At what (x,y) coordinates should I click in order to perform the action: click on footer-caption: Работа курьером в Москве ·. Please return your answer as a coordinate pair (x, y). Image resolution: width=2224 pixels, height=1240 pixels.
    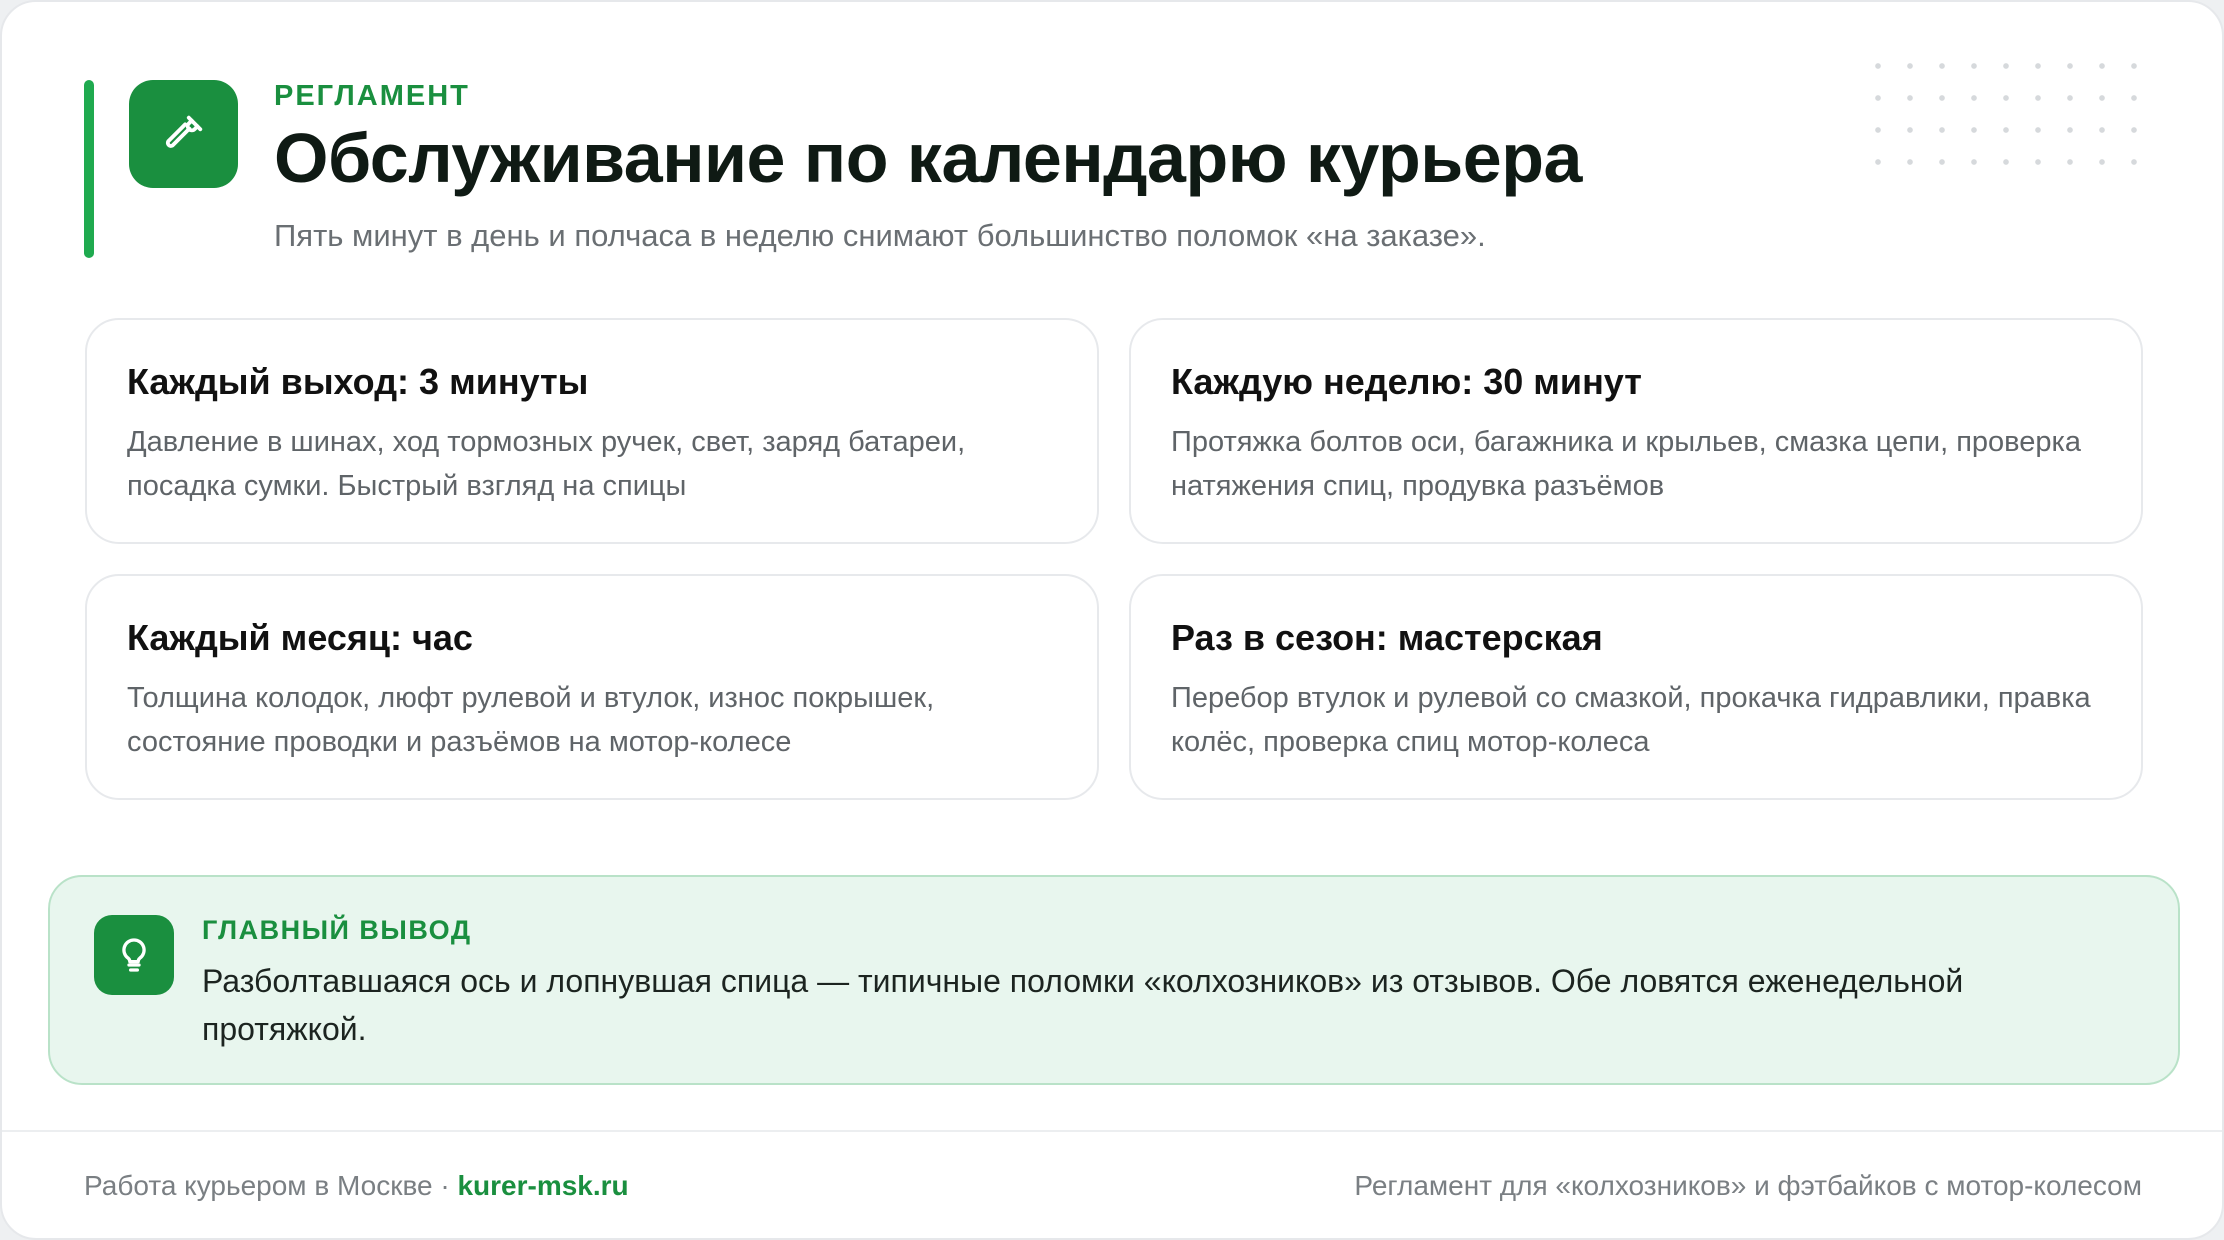
    Looking at the image, I should click on (271, 1185).